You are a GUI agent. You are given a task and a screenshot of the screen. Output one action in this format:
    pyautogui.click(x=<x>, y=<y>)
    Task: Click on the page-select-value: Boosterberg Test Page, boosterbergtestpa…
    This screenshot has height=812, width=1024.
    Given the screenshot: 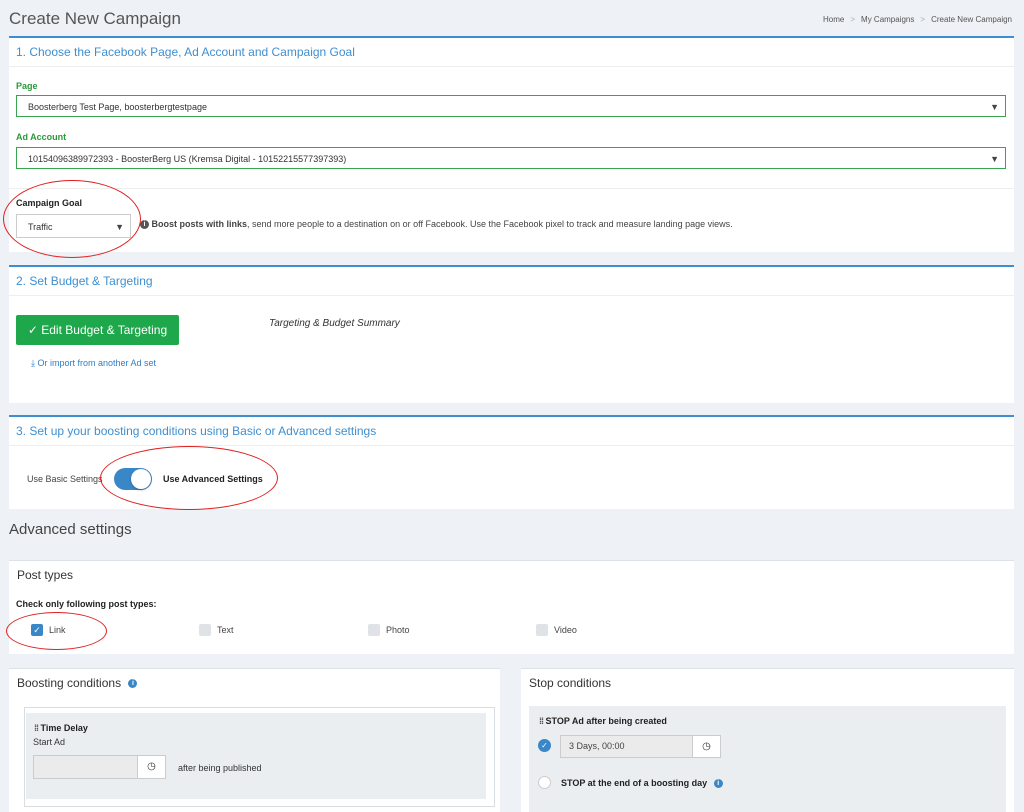 What is the action you would take?
    pyautogui.click(x=117, y=107)
    